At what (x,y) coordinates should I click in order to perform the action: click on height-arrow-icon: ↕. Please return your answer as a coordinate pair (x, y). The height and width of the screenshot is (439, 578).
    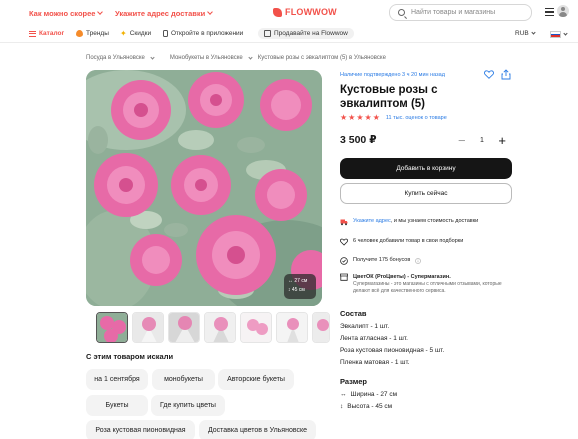
    Looking at the image, I should click on (342, 406).